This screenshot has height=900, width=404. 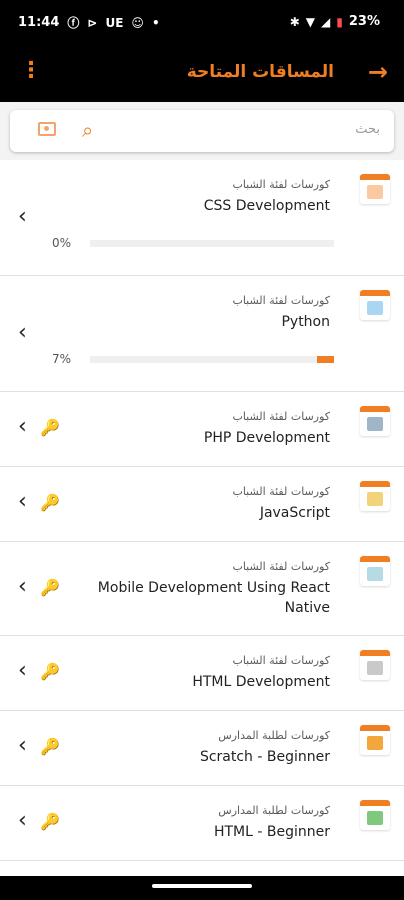 What do you see at coordinates (266, 206) in the screenshot?
I see `course-title: CSS Development` at bounding box center [266, 206].